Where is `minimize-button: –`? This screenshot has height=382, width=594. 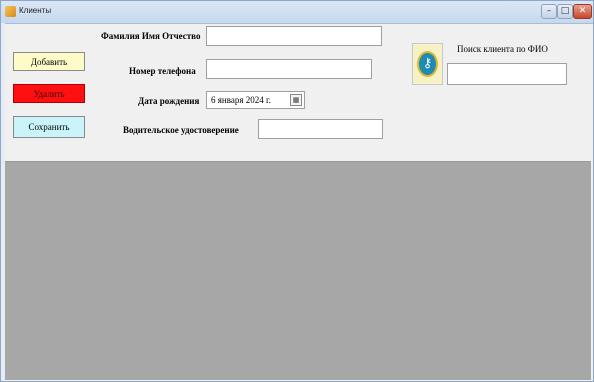
minimize-button: – is located at coordinates (549, 11).